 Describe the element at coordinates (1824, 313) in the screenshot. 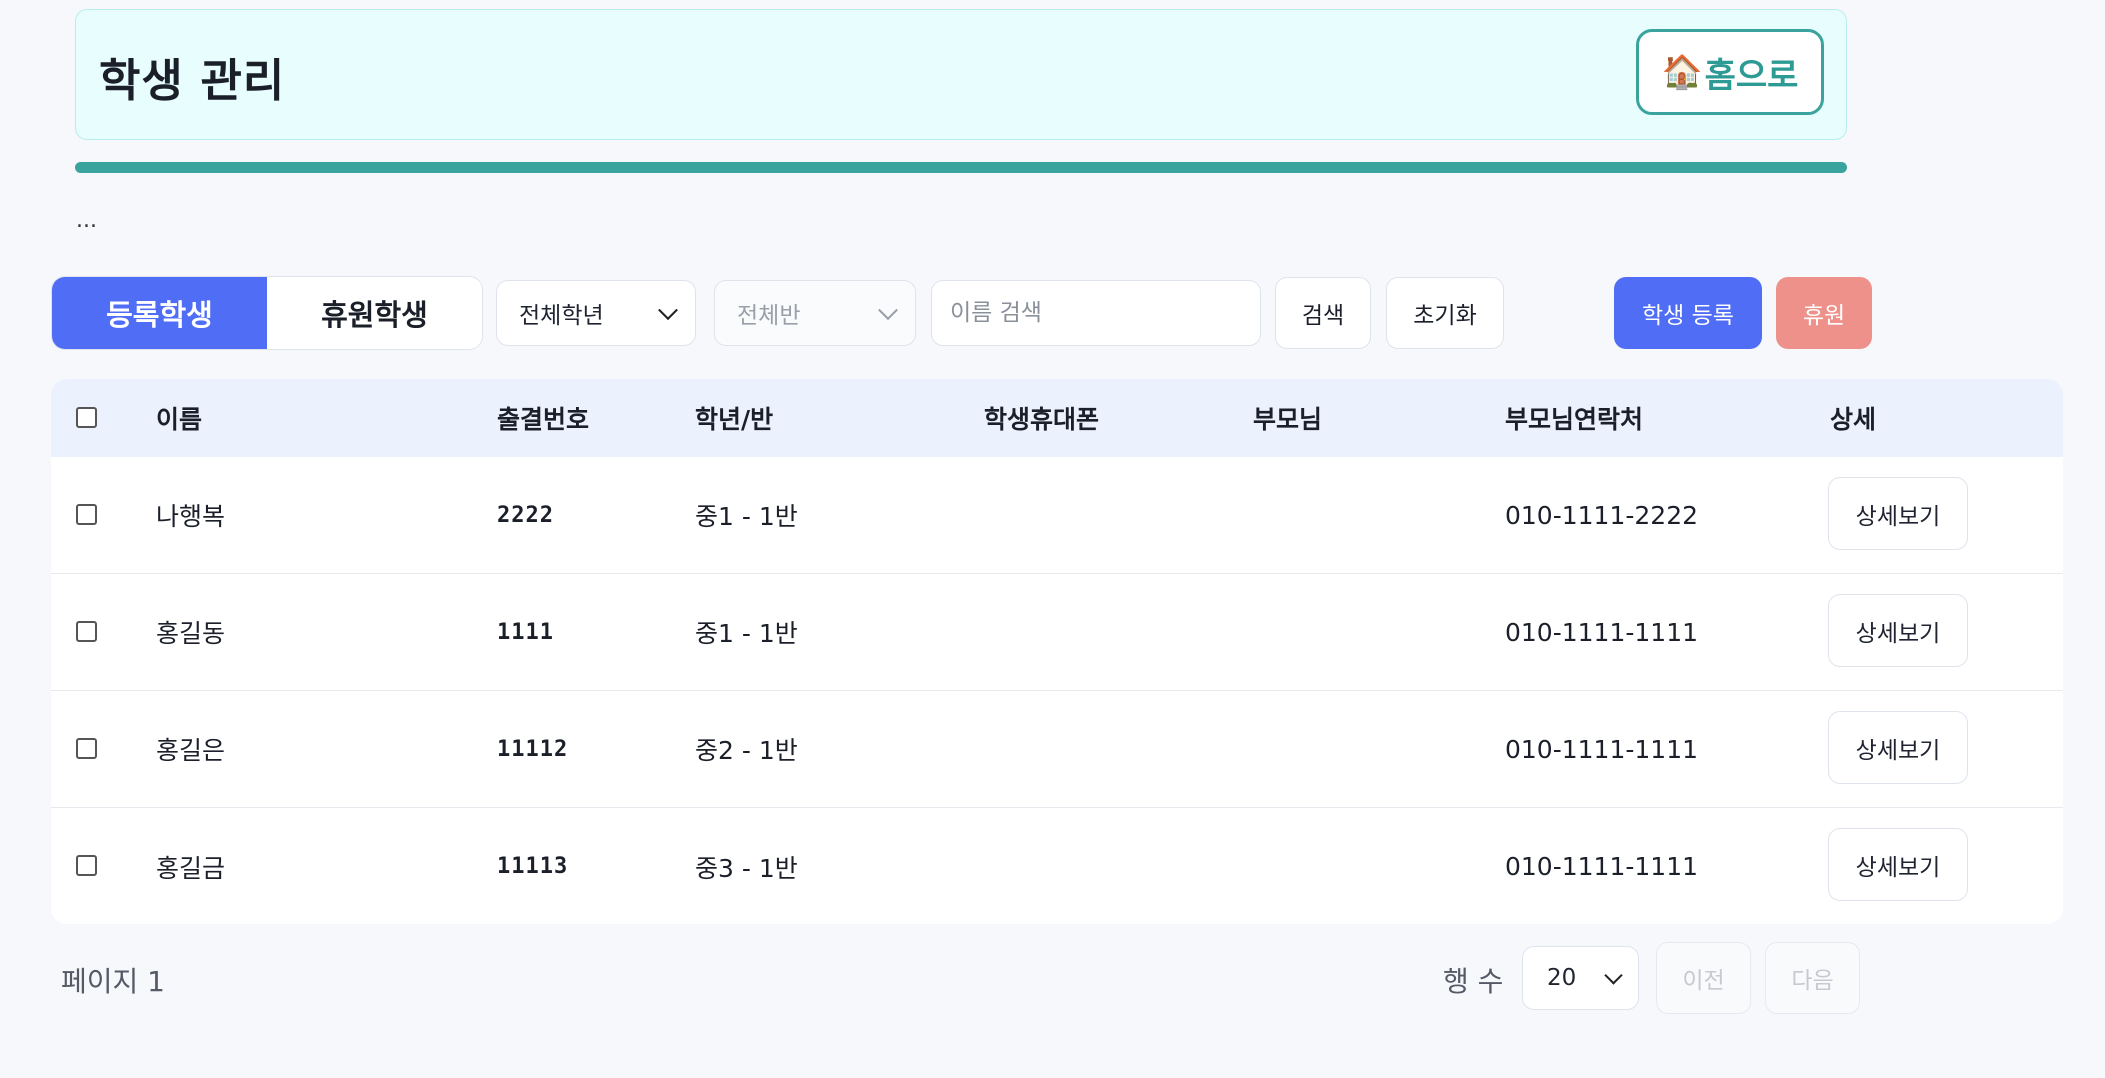

I see `leave-button: 휴원` at that location.